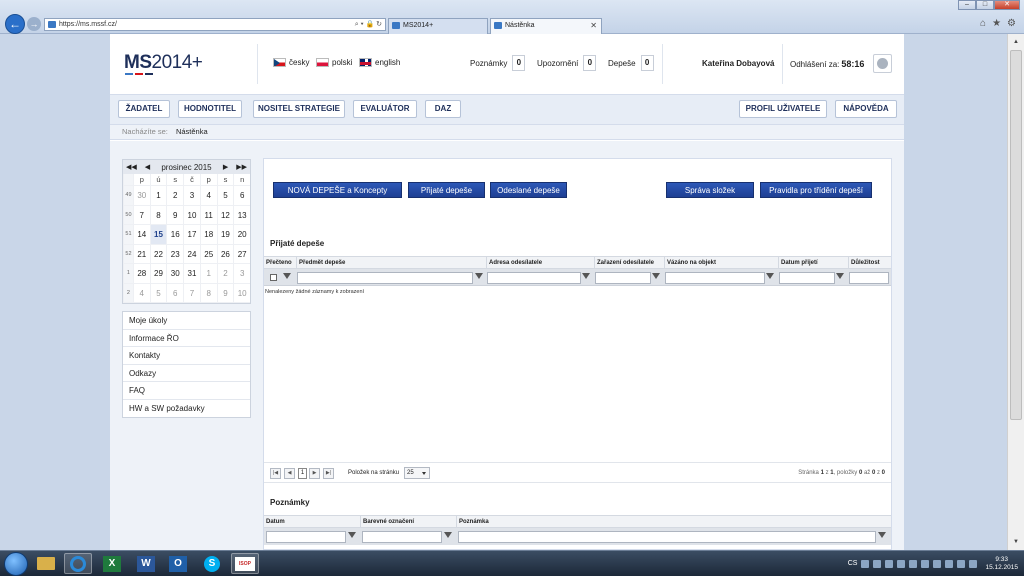 This screenshot has width=1024, height=576. I want to click on col-precteno: Přečteno, so click(280, 263).